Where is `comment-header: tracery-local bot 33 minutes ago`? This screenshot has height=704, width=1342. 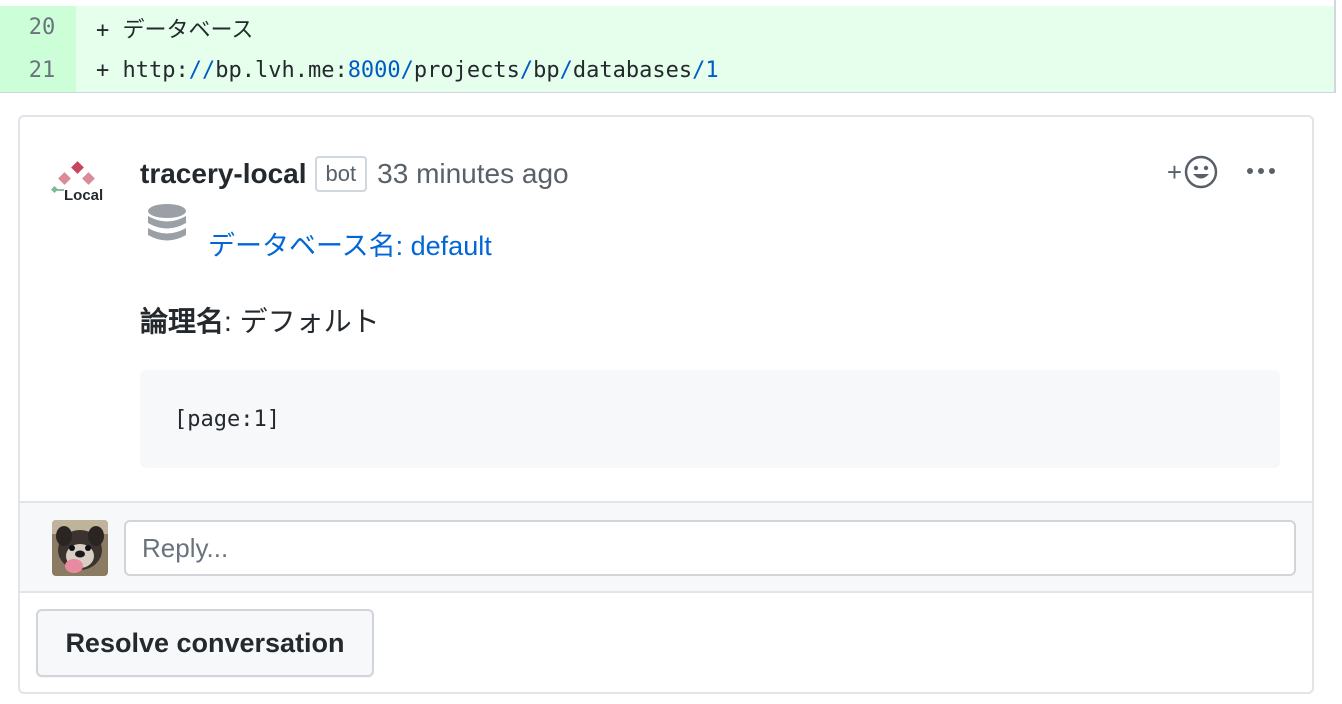
comment-header: tracery-local bot 33 minutes ago is located at coordinates (354, 174).